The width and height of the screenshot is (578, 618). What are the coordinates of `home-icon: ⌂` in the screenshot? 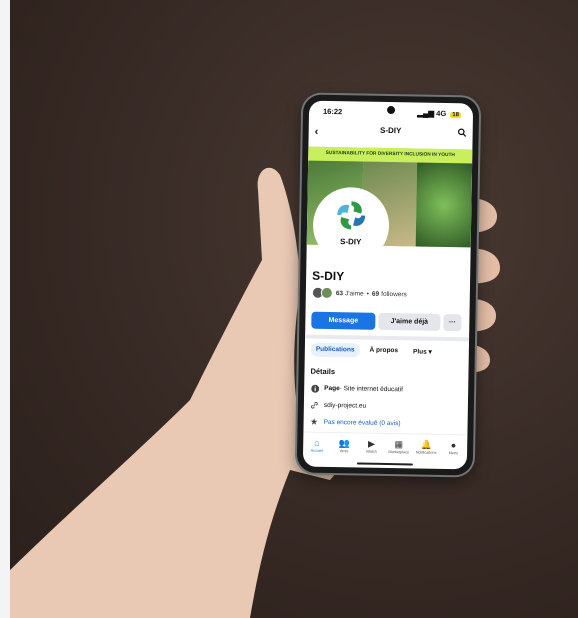 It's located at (317, 442).